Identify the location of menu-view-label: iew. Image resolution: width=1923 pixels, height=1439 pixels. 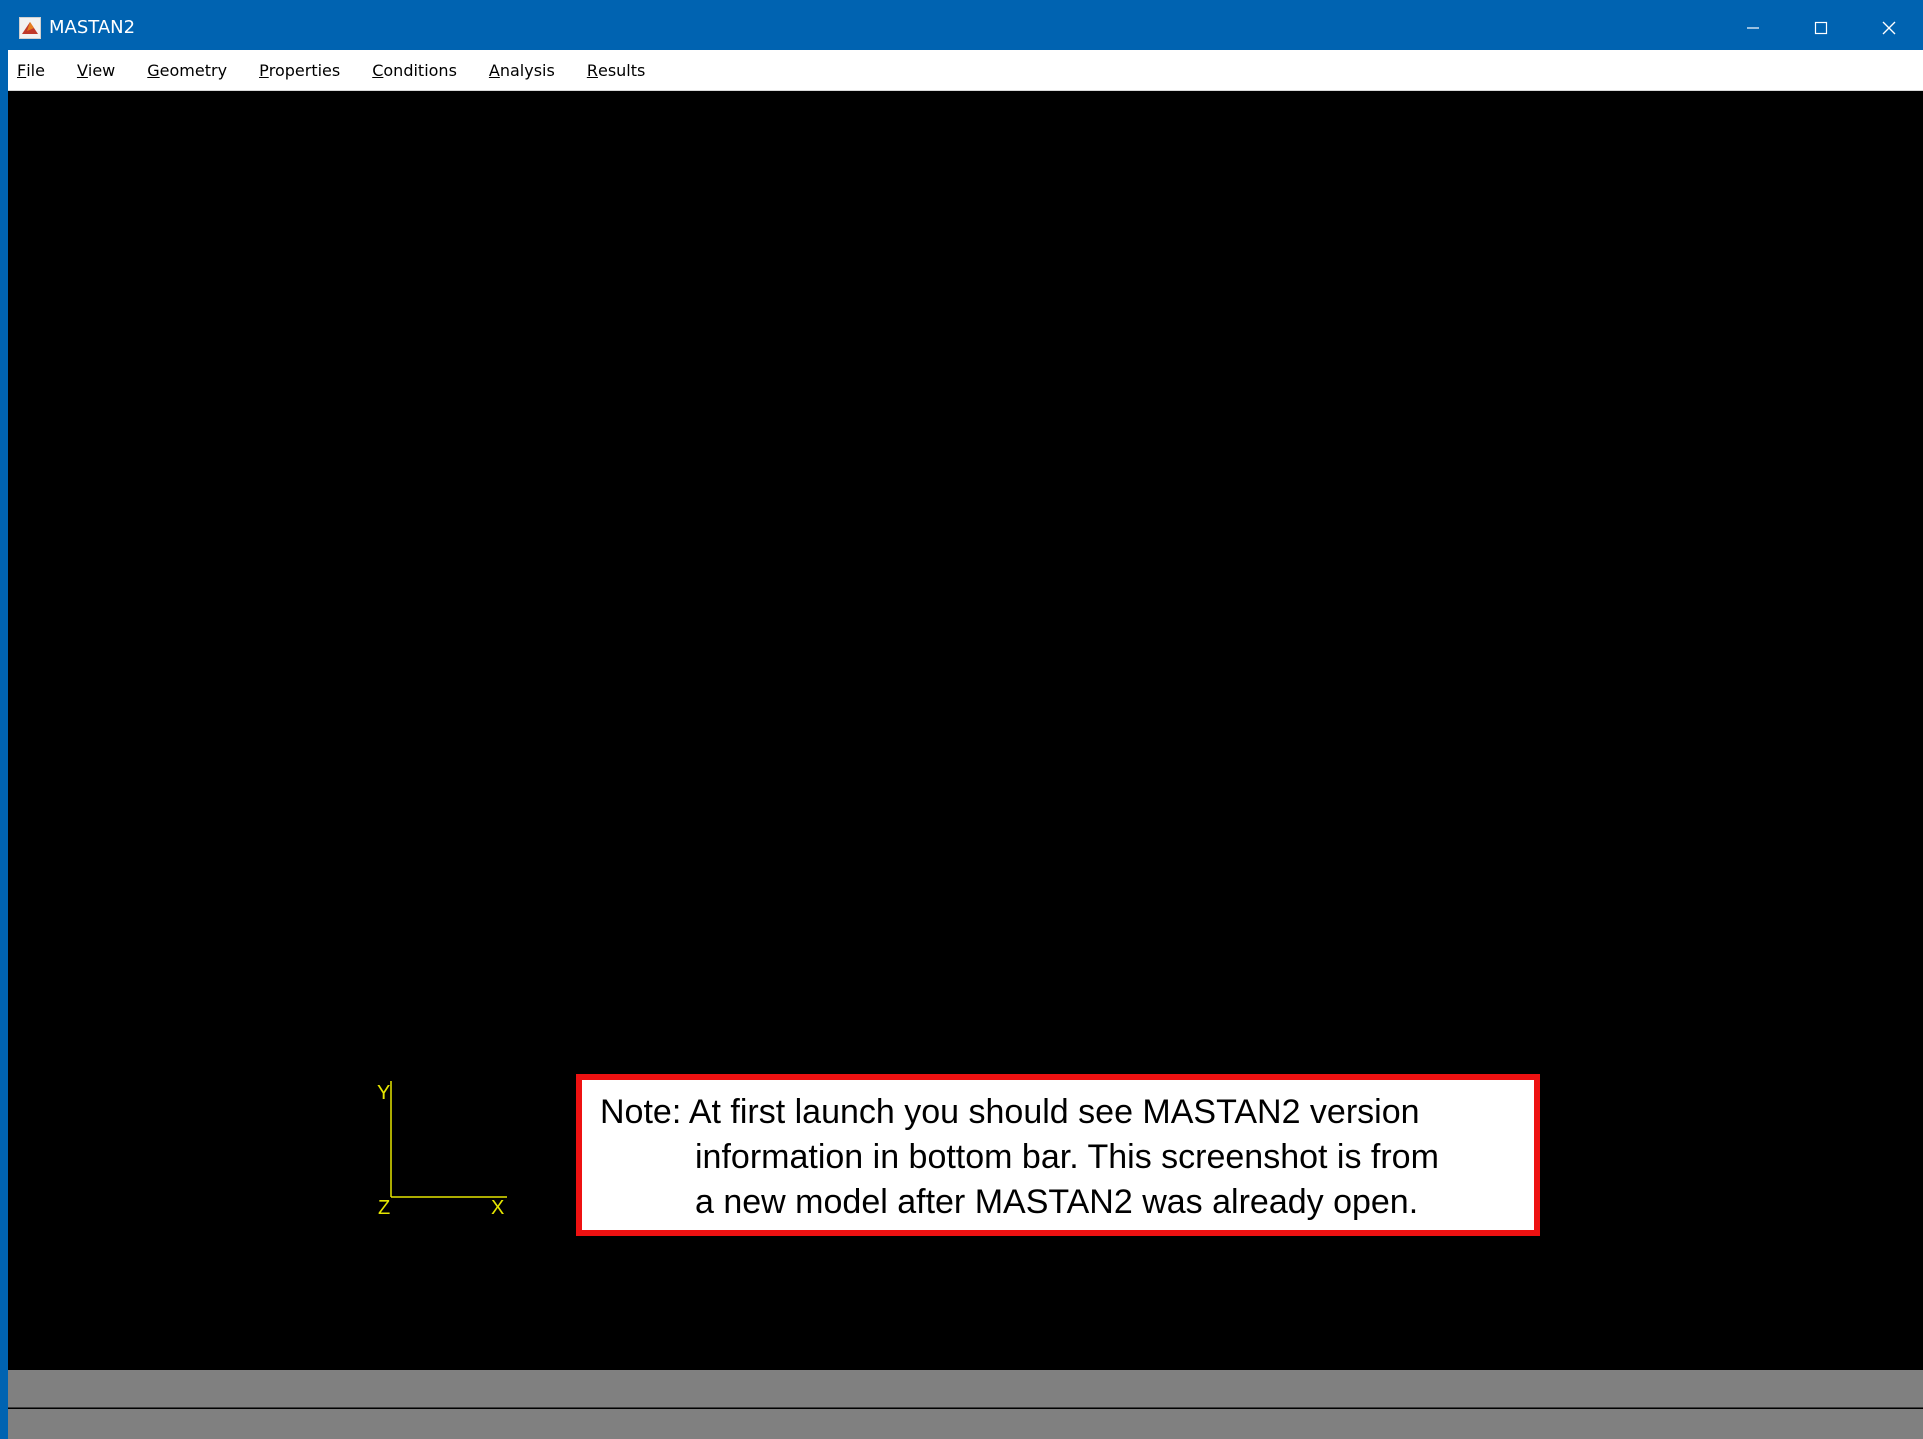
(101, 70).